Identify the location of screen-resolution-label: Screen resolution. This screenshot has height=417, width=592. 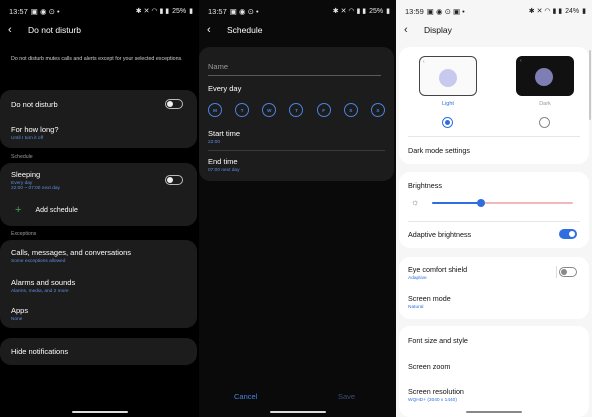
(436, 391).